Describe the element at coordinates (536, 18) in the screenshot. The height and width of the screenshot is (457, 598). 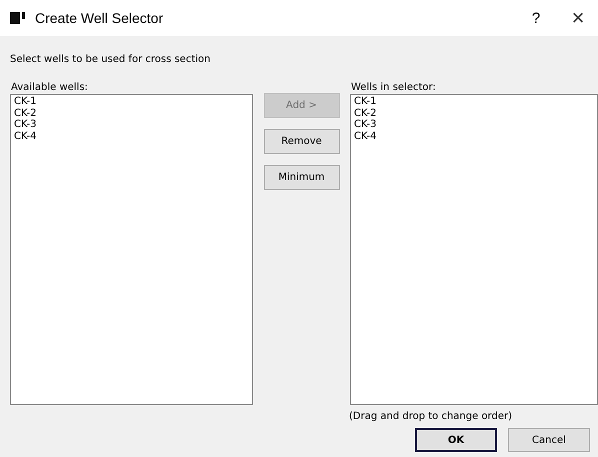
I see `help-button: ?` at that location.